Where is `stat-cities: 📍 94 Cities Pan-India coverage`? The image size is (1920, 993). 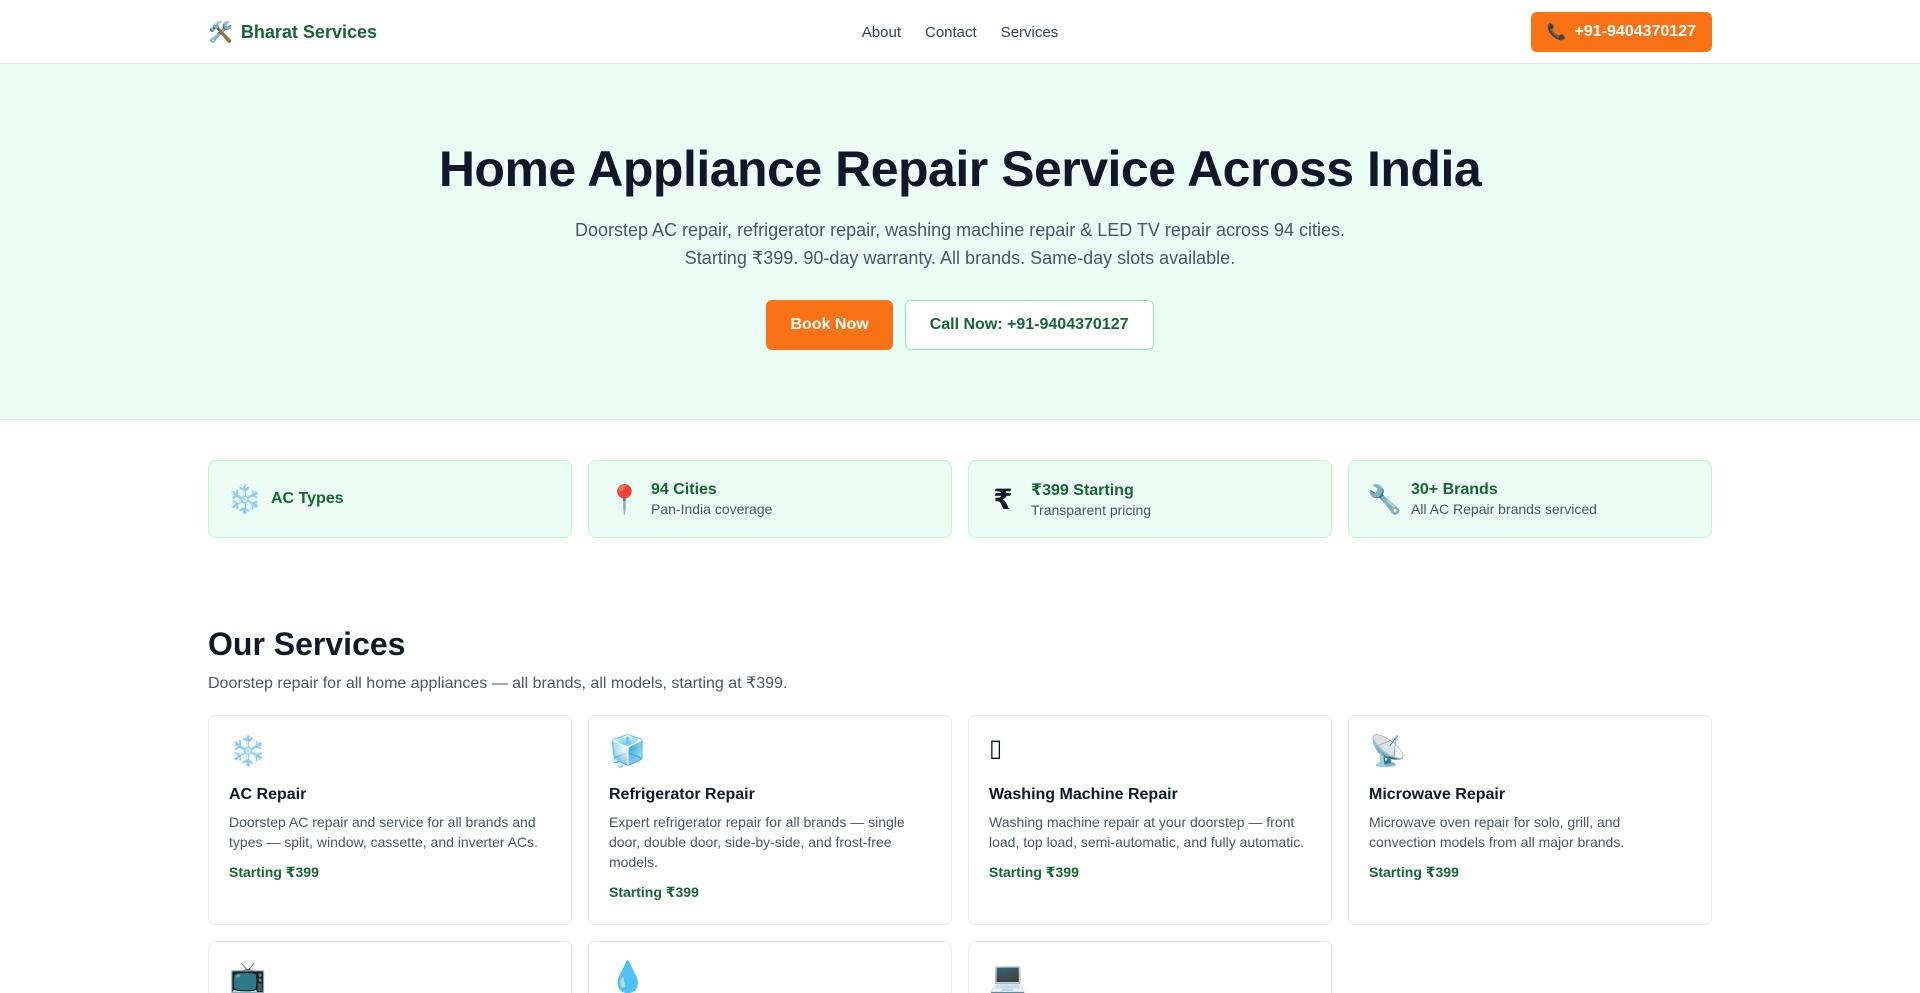 stat-cities: 📍 94 Cities Pan-India coverage is located at coordinates (770, 499).